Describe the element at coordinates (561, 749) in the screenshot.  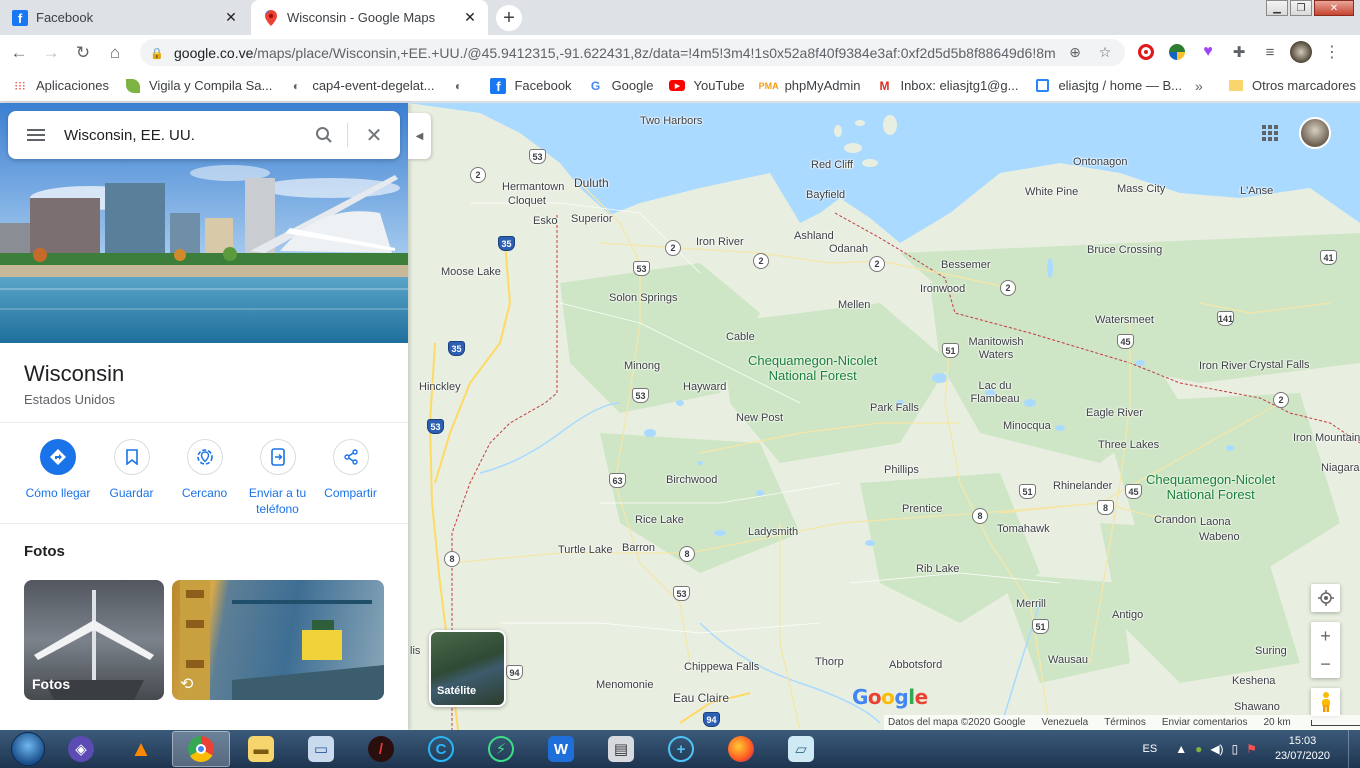
I see `taskbar-app: W` at that location.